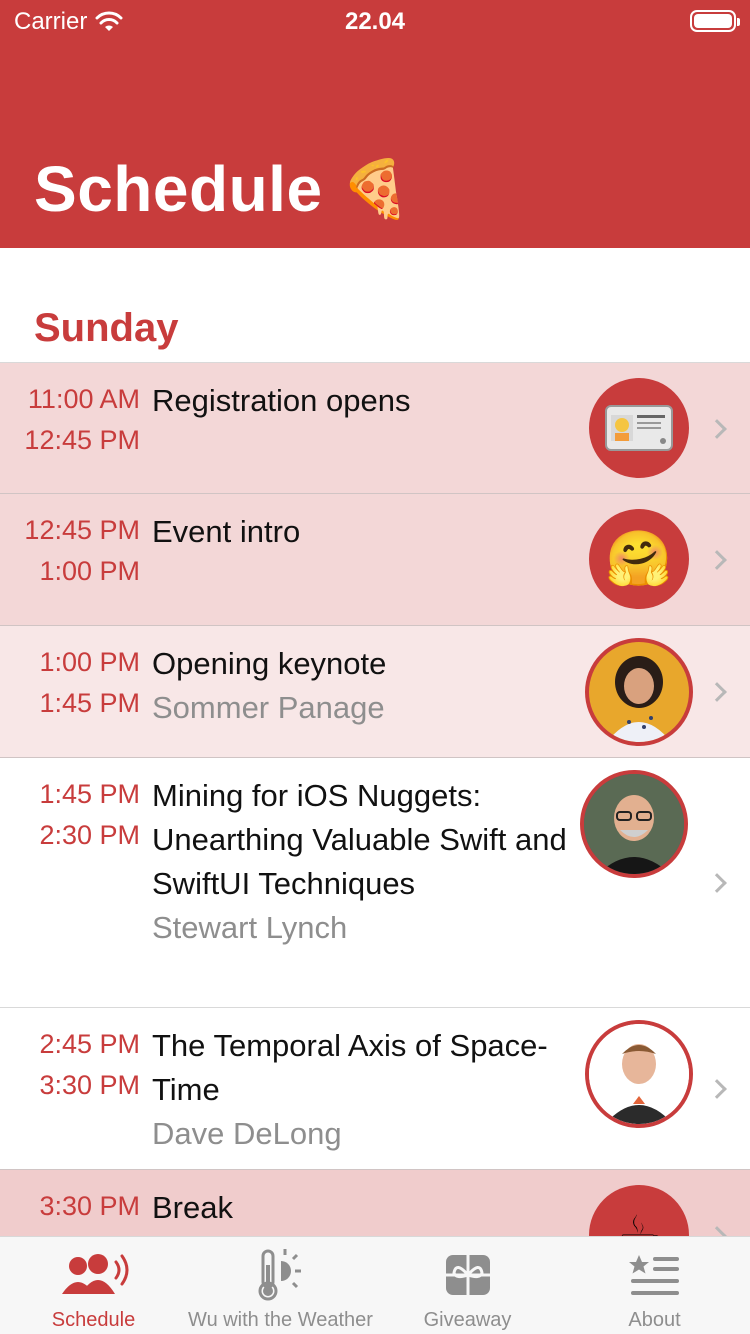 This screenshot has width=750, height=1334. Describe the element at coordinates (70, 683) in the screenshot. I see `time-range: 1:00 PM 1:45 PM` at that location.